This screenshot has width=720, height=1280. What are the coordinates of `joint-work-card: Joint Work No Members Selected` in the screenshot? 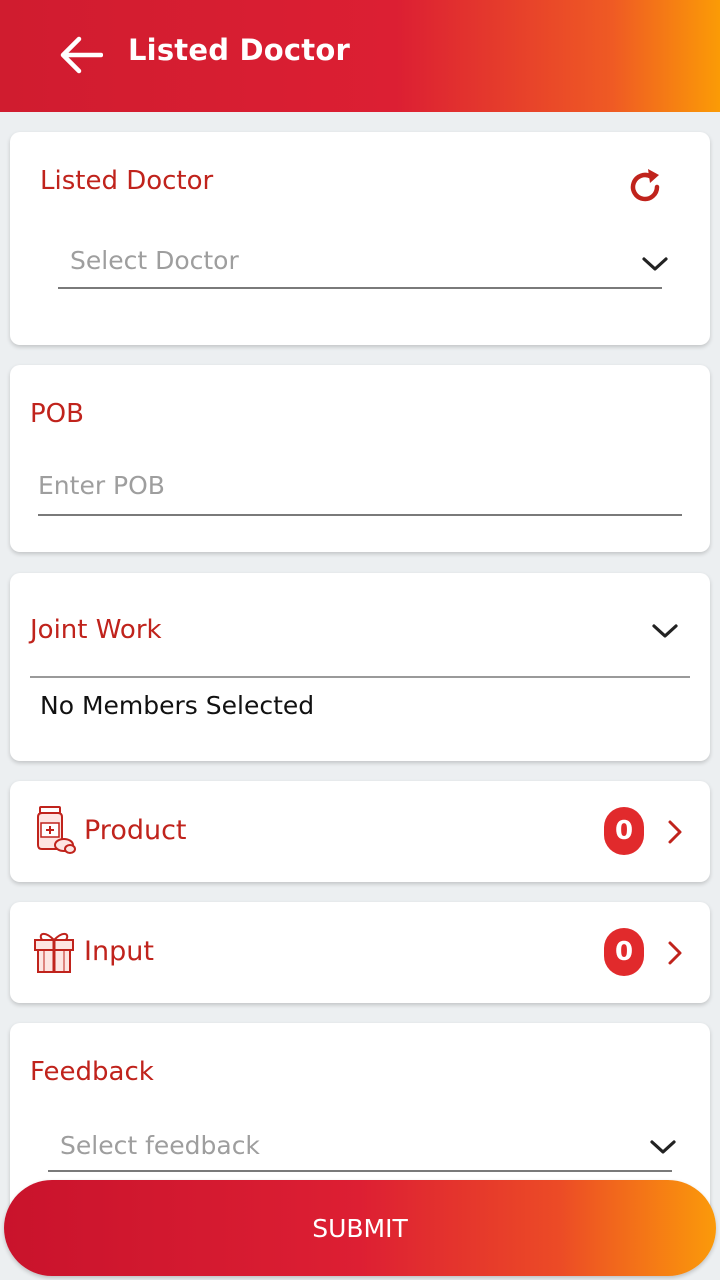 It's located at (360, 667).